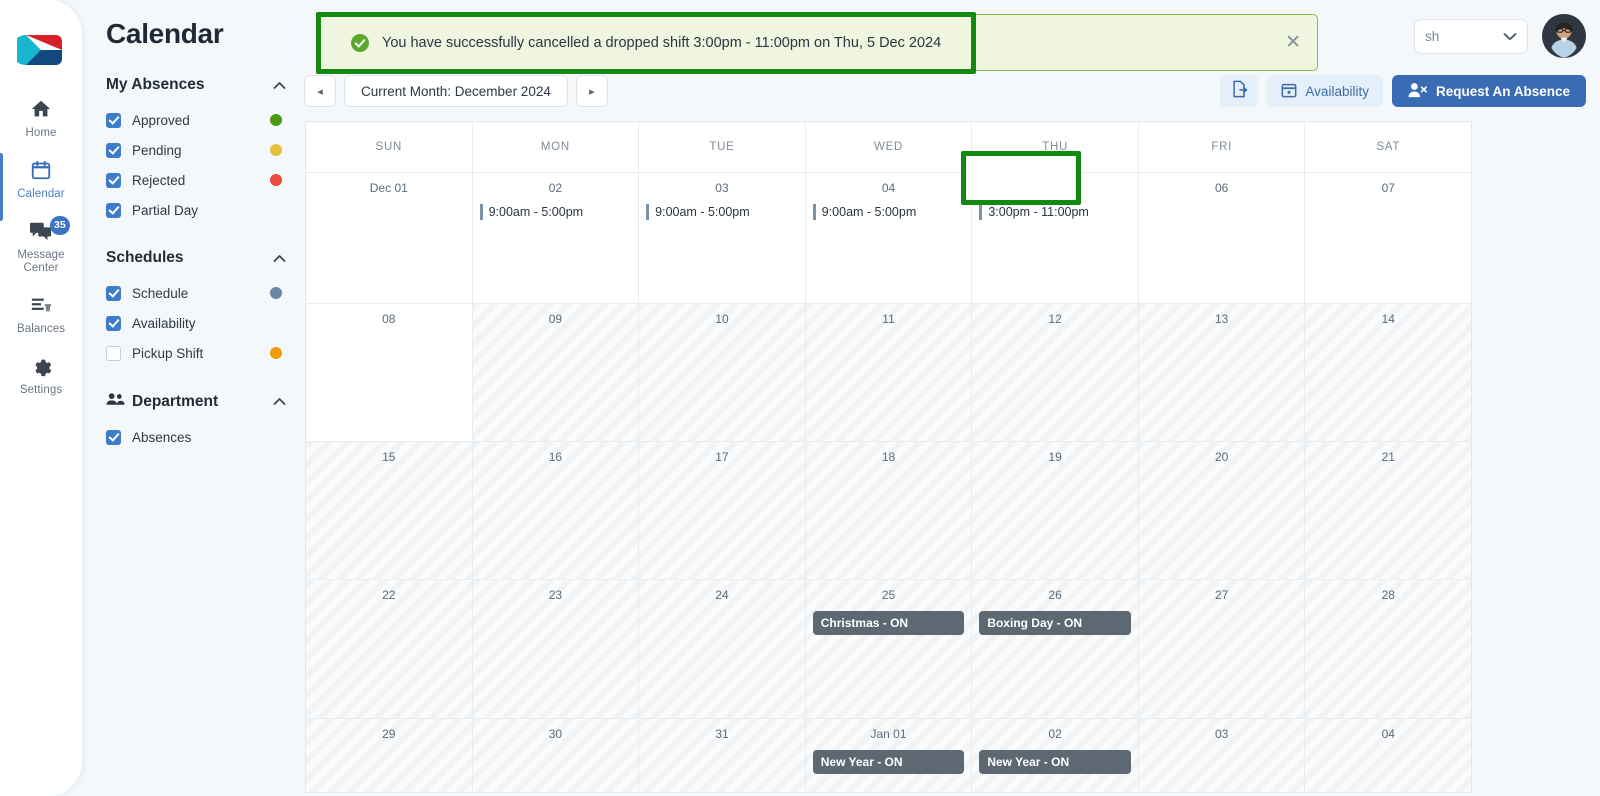  Describe the element at coordinates (889, 510) in the screenshot. I see `calendar-day-cell: 18` at that location.